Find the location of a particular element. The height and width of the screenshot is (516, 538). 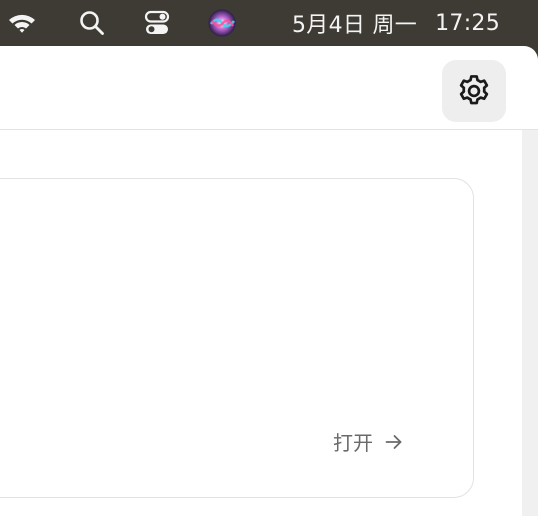

menu-bar-clock: 5月4日 周一 17:25 is located at coordinates (396, 23).